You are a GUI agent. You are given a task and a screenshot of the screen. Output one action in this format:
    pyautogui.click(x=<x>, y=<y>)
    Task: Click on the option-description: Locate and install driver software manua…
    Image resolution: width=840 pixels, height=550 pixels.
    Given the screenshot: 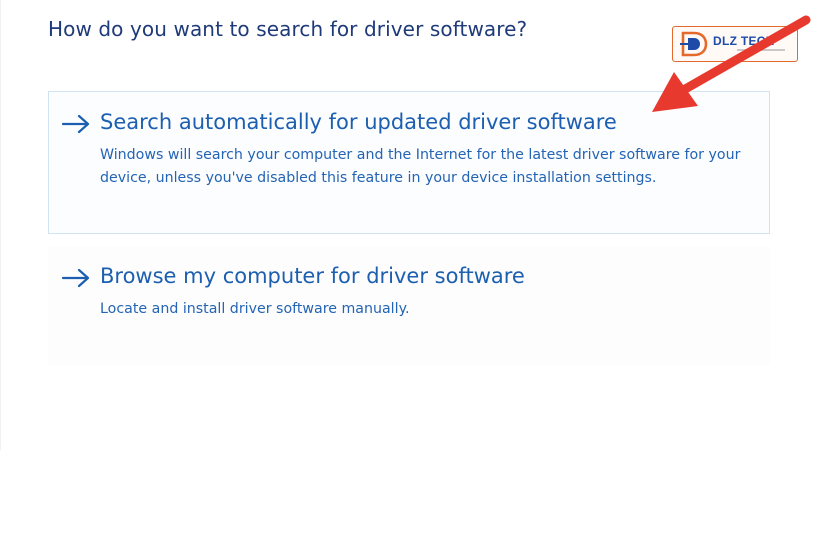 What is the action you would take?
    pyautogui.click(x=255, y=309)
    